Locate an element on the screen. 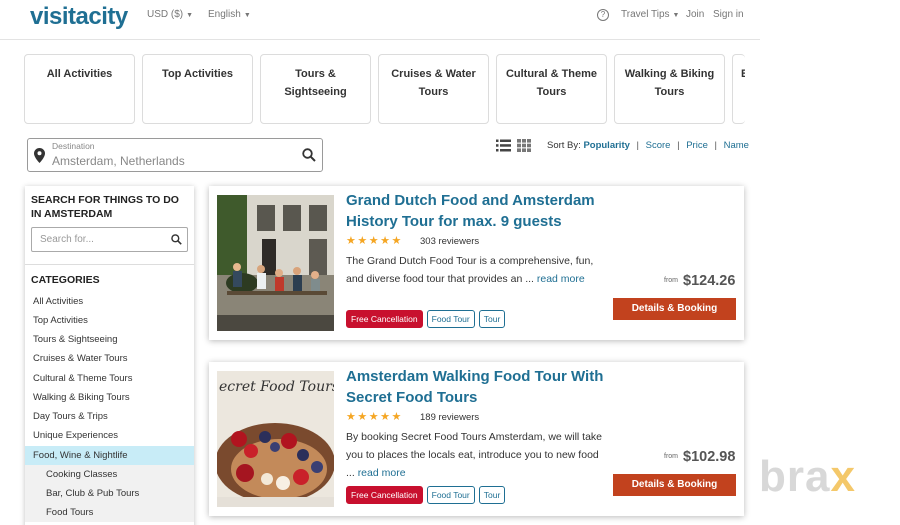 The width and height of the screenshot is (900, 525). destination-field: Destination Amsterdam, Netherlands is located at coordinates (175, 155).